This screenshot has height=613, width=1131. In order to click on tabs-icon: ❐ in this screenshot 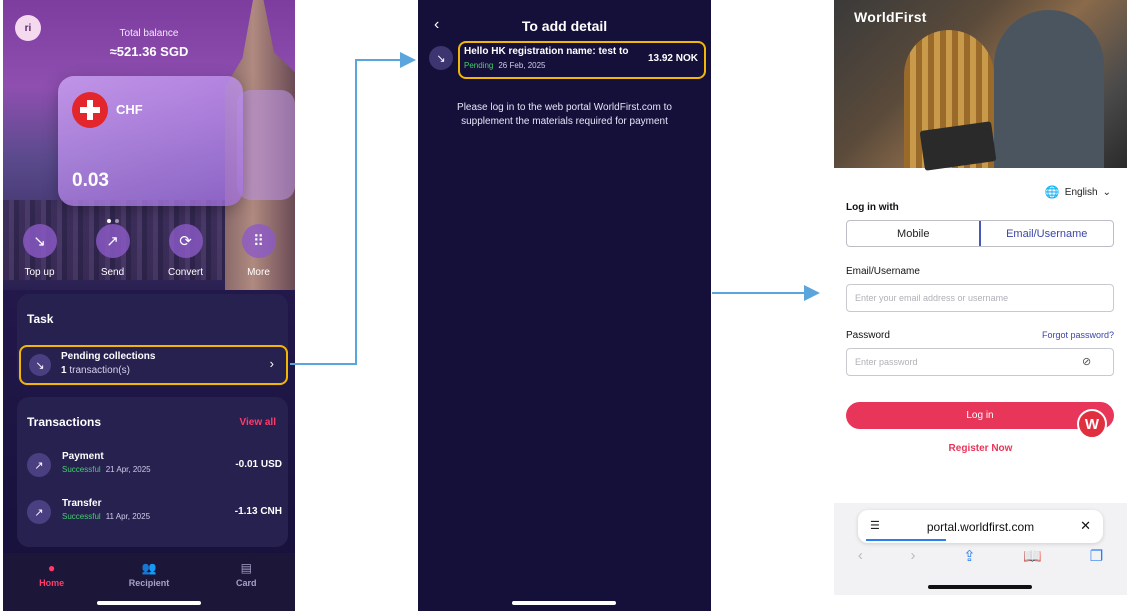, I will do `click(1096, 556)`.